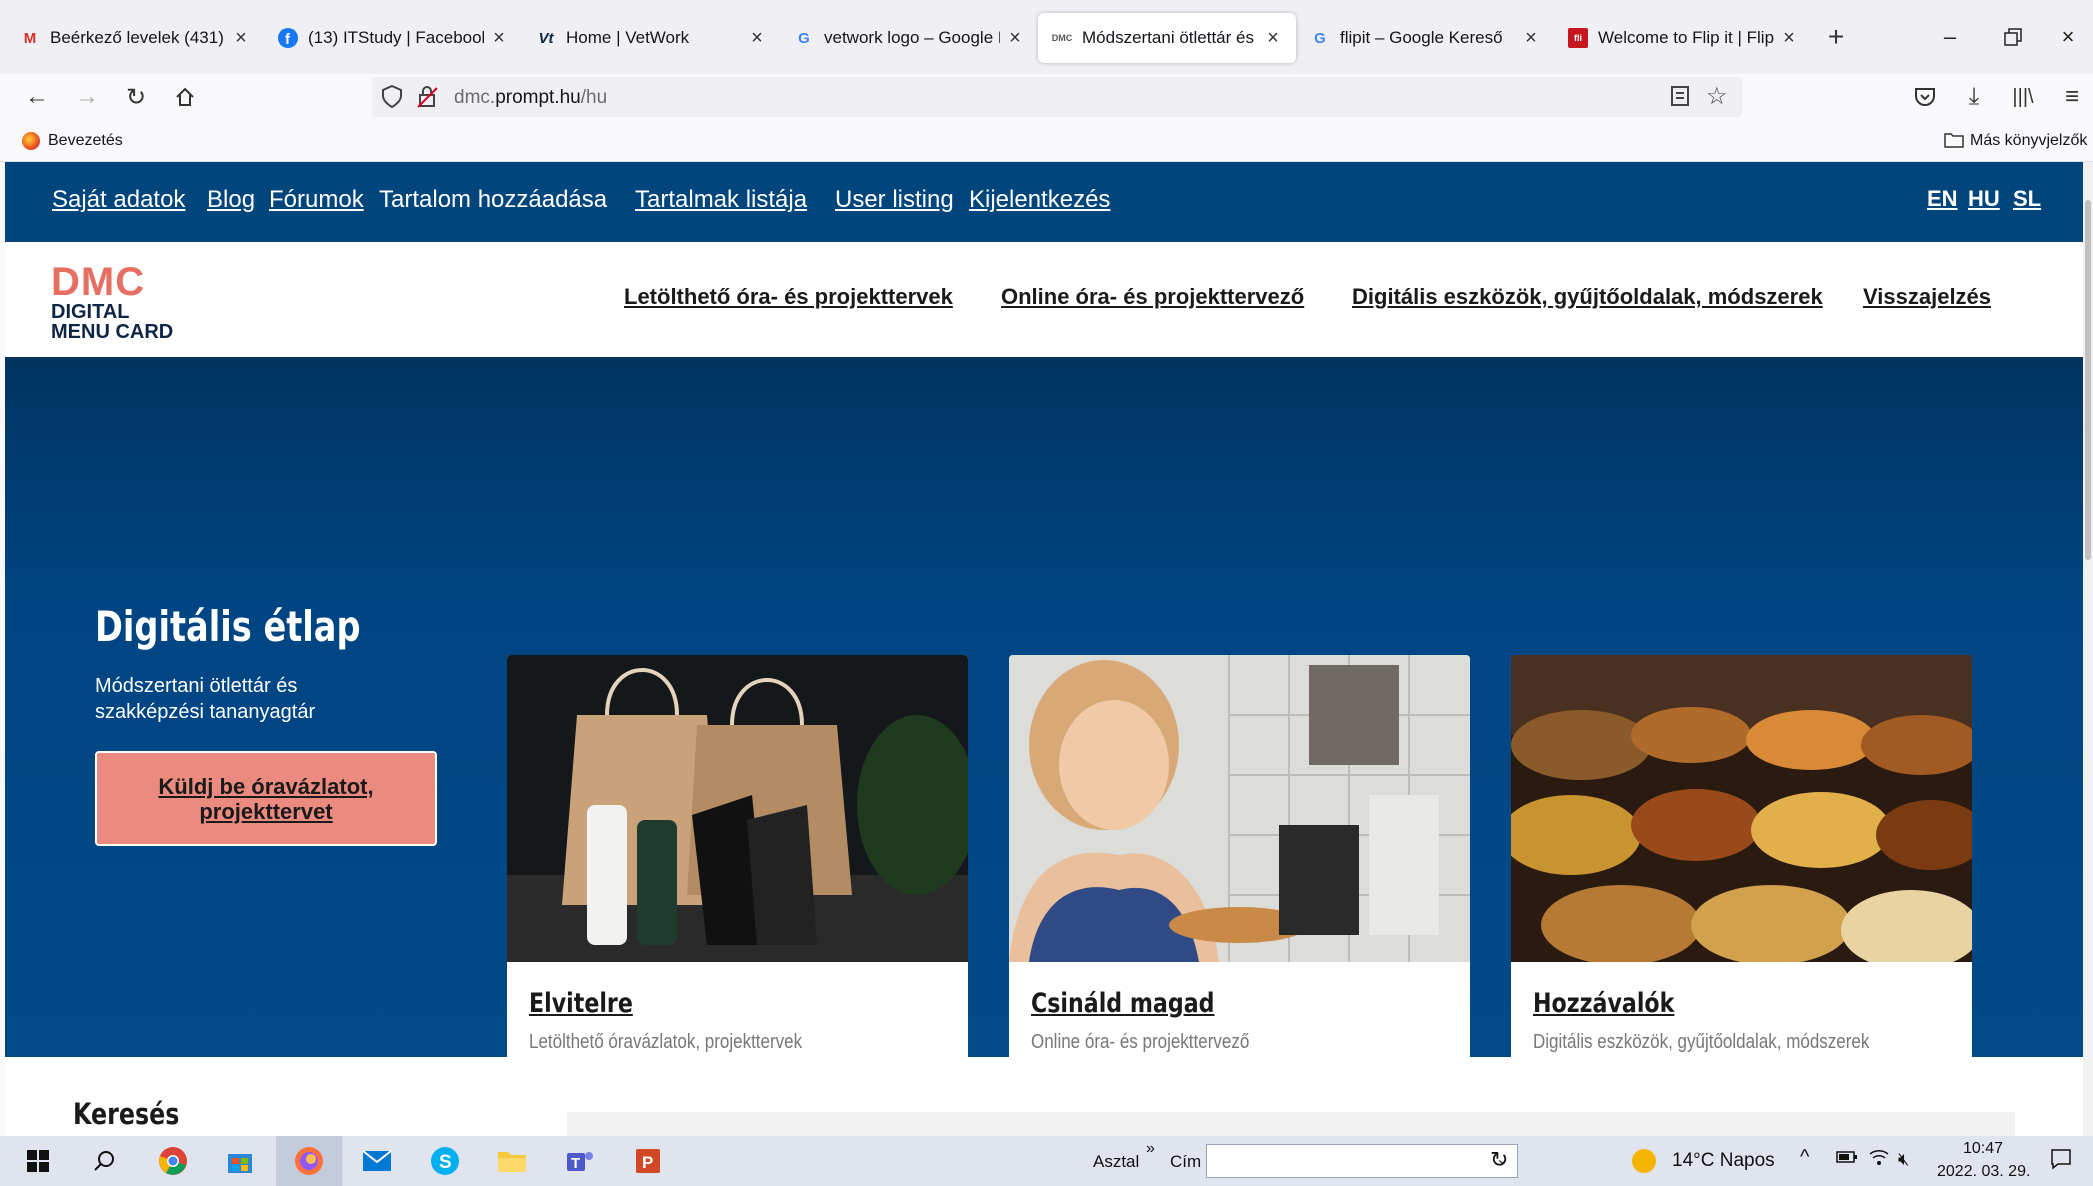 The image size is (2093, 1186). I want to click on clock-date: 2022. 03. 29., so click(1983, 1172).